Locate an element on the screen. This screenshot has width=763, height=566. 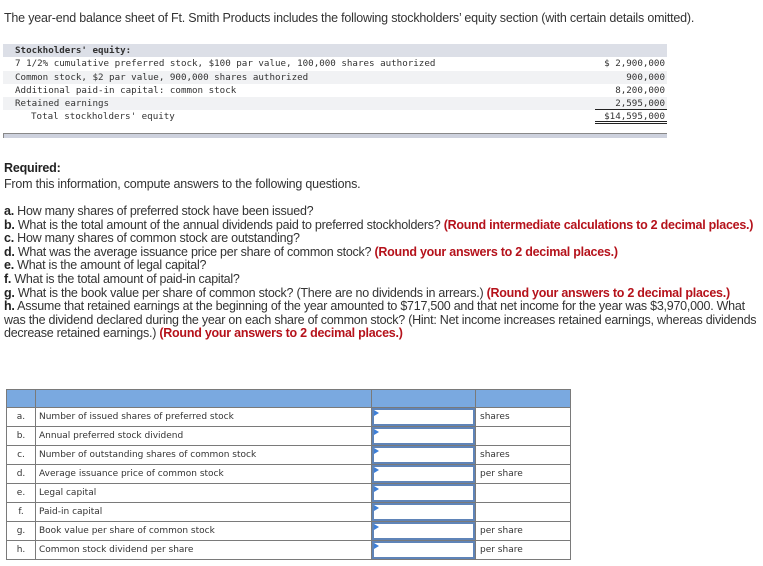
statement-row: Retained earnings 2,595,000 is located at coordinates (335, 104).